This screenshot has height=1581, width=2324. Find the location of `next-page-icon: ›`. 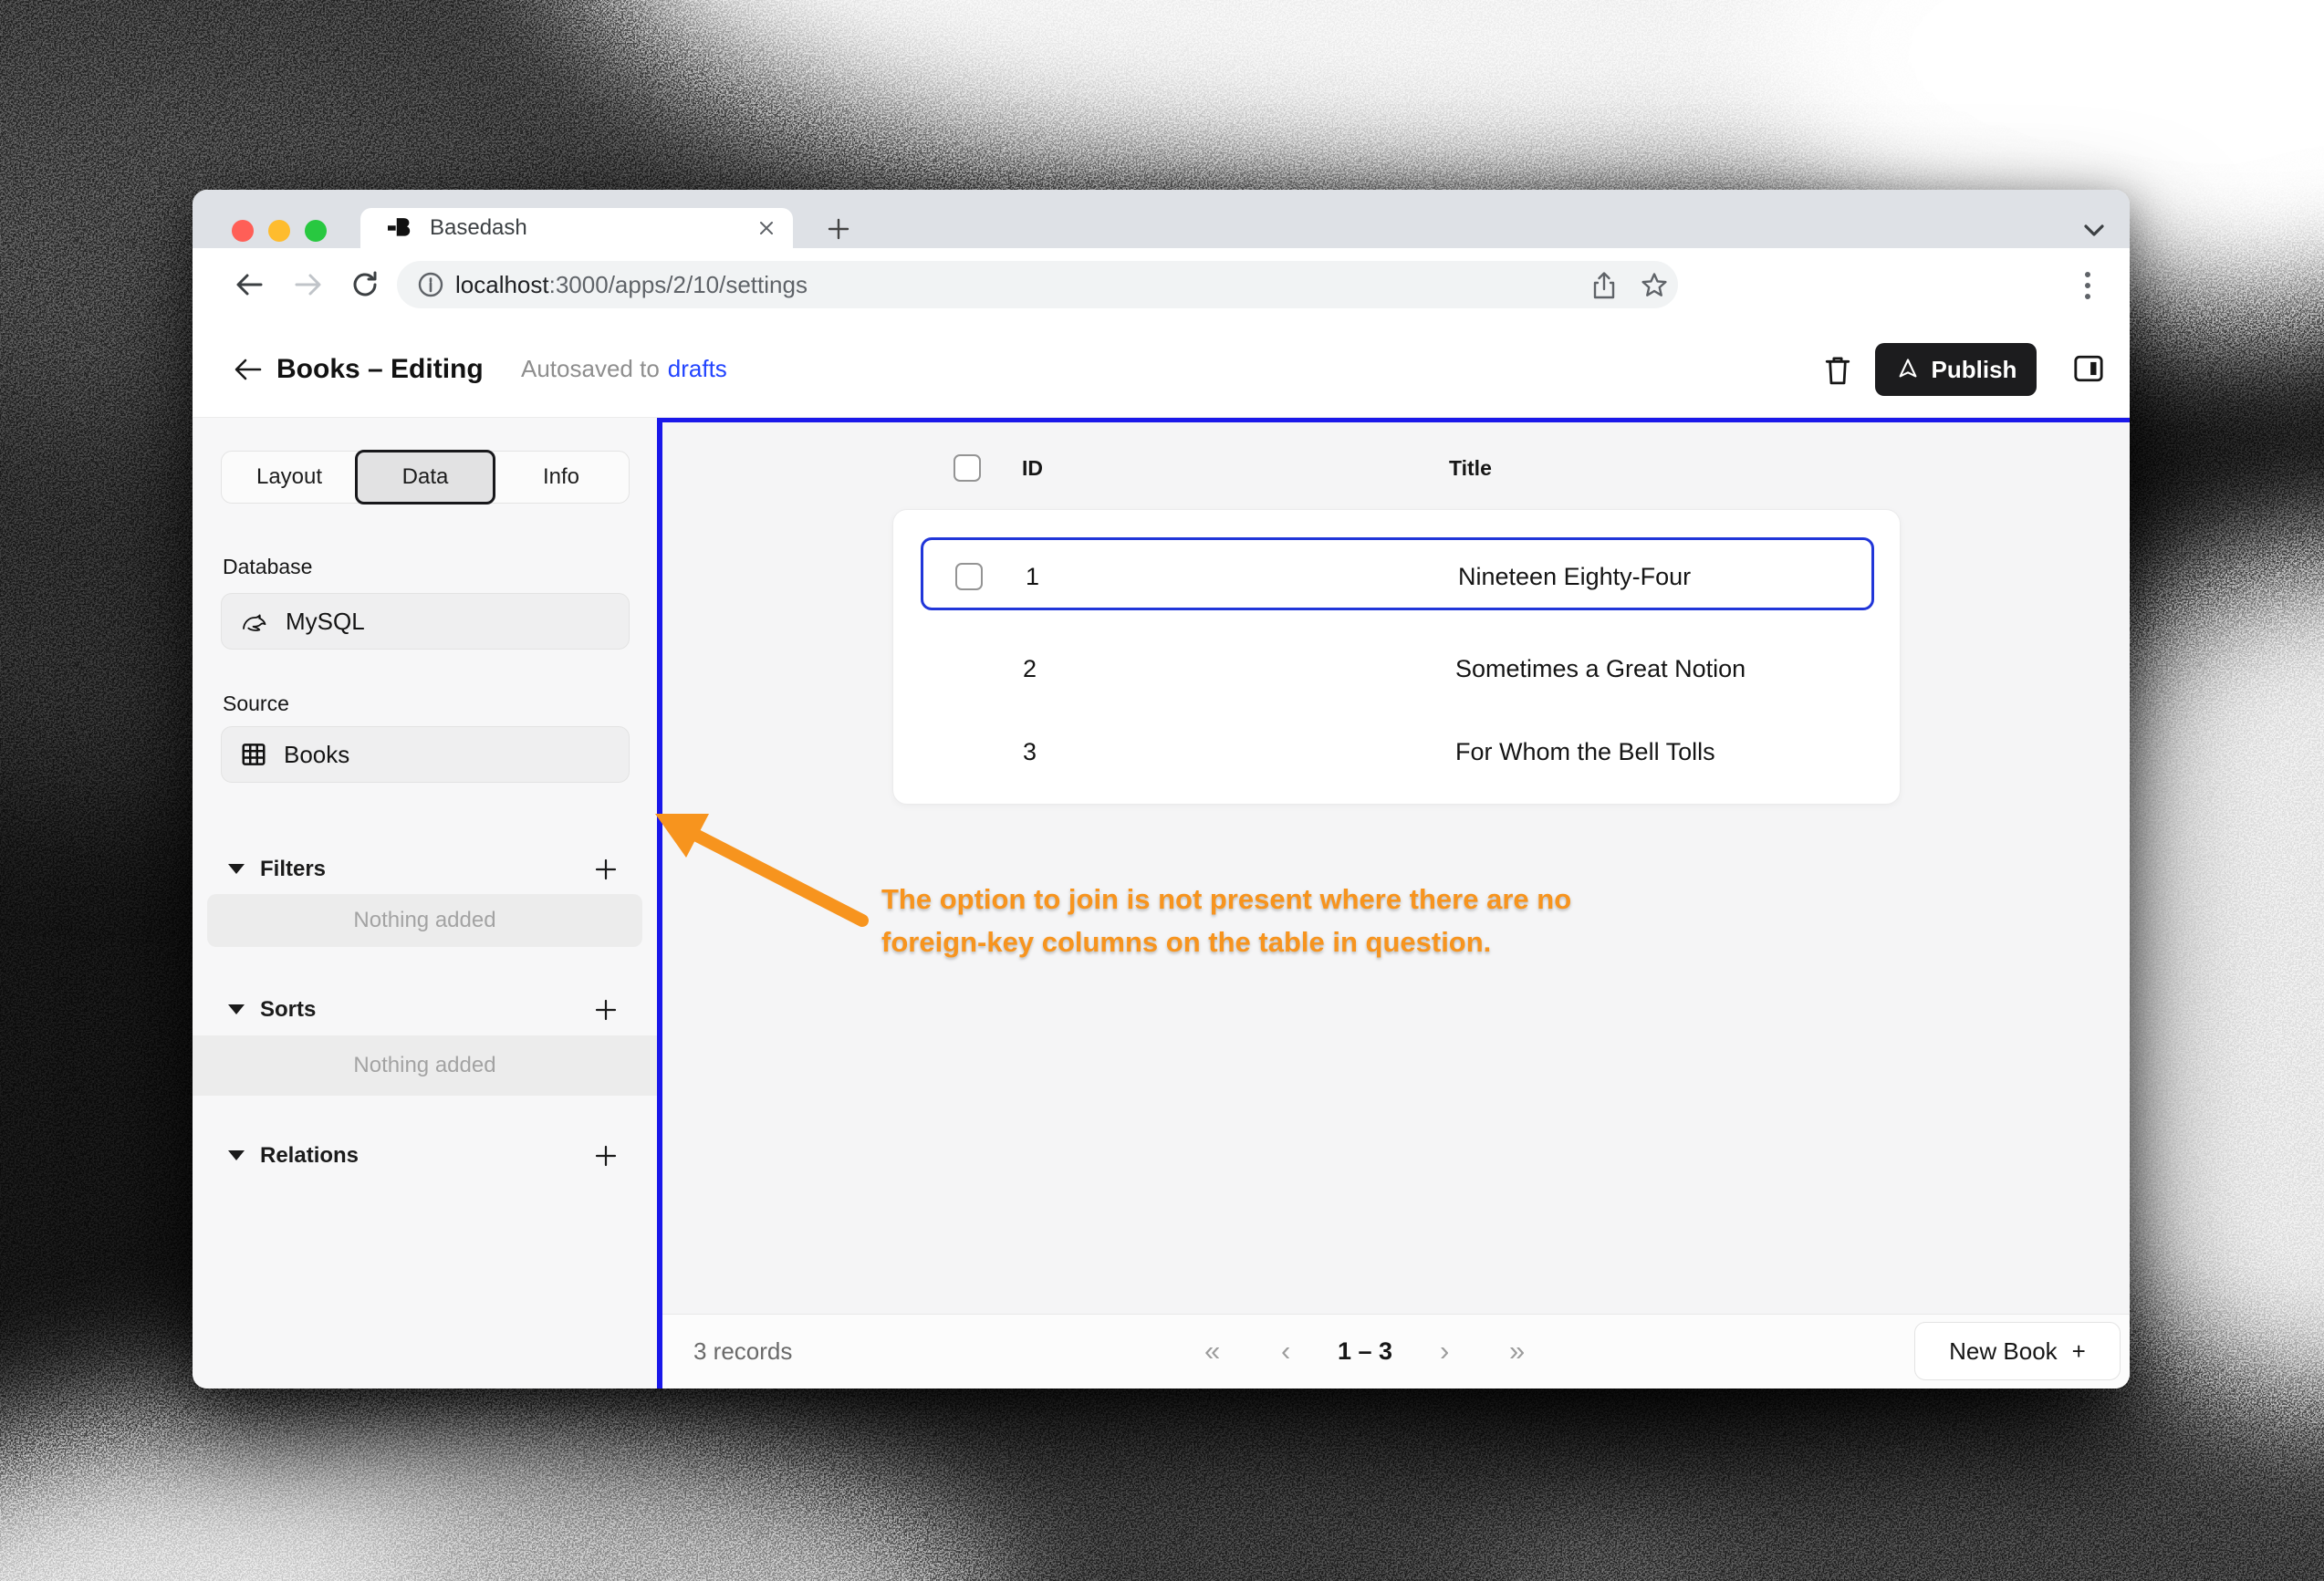

next-page-icon: › is located at coordinates (1444, 1351).